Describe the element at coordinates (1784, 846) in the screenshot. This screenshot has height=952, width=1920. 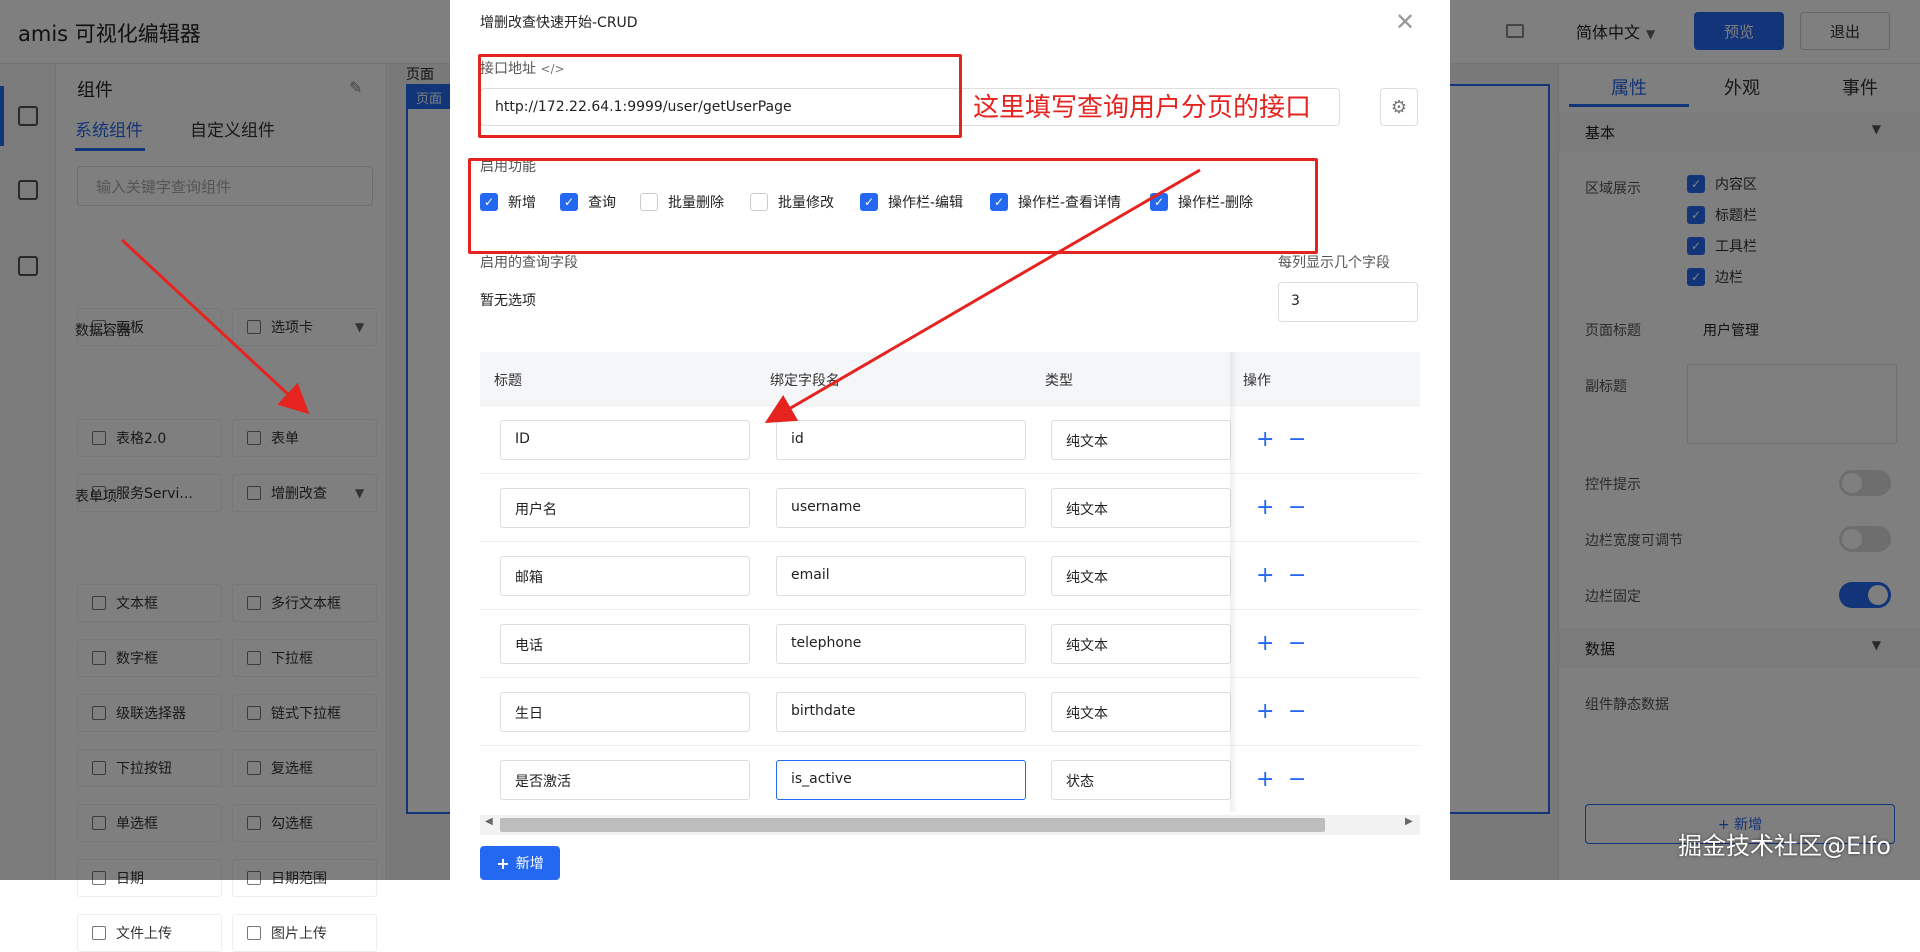
I see `watermark: 掘金技术社区@Elfo` at that location.